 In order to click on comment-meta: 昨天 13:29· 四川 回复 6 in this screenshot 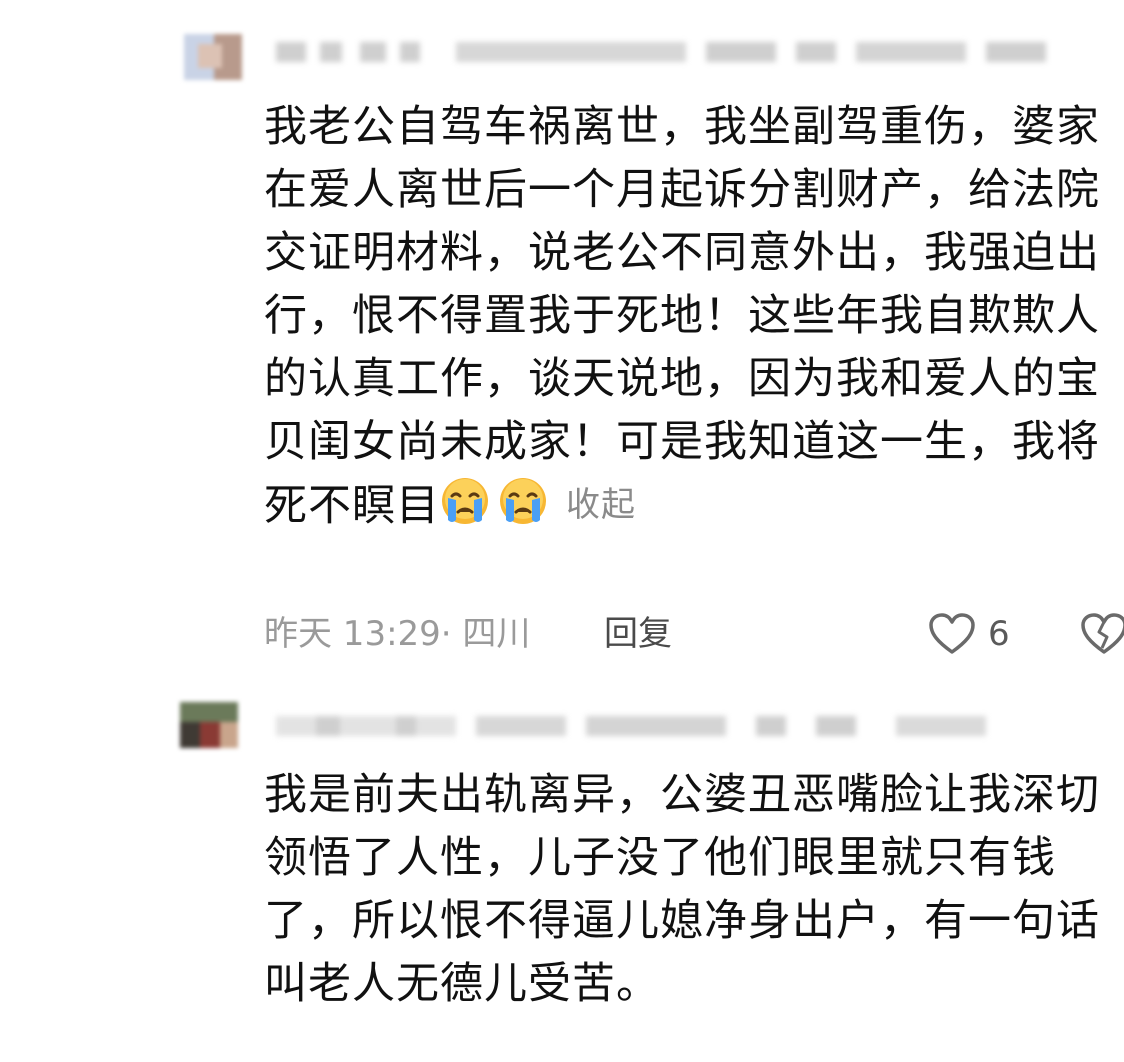, I will do `click(694, 634)`.